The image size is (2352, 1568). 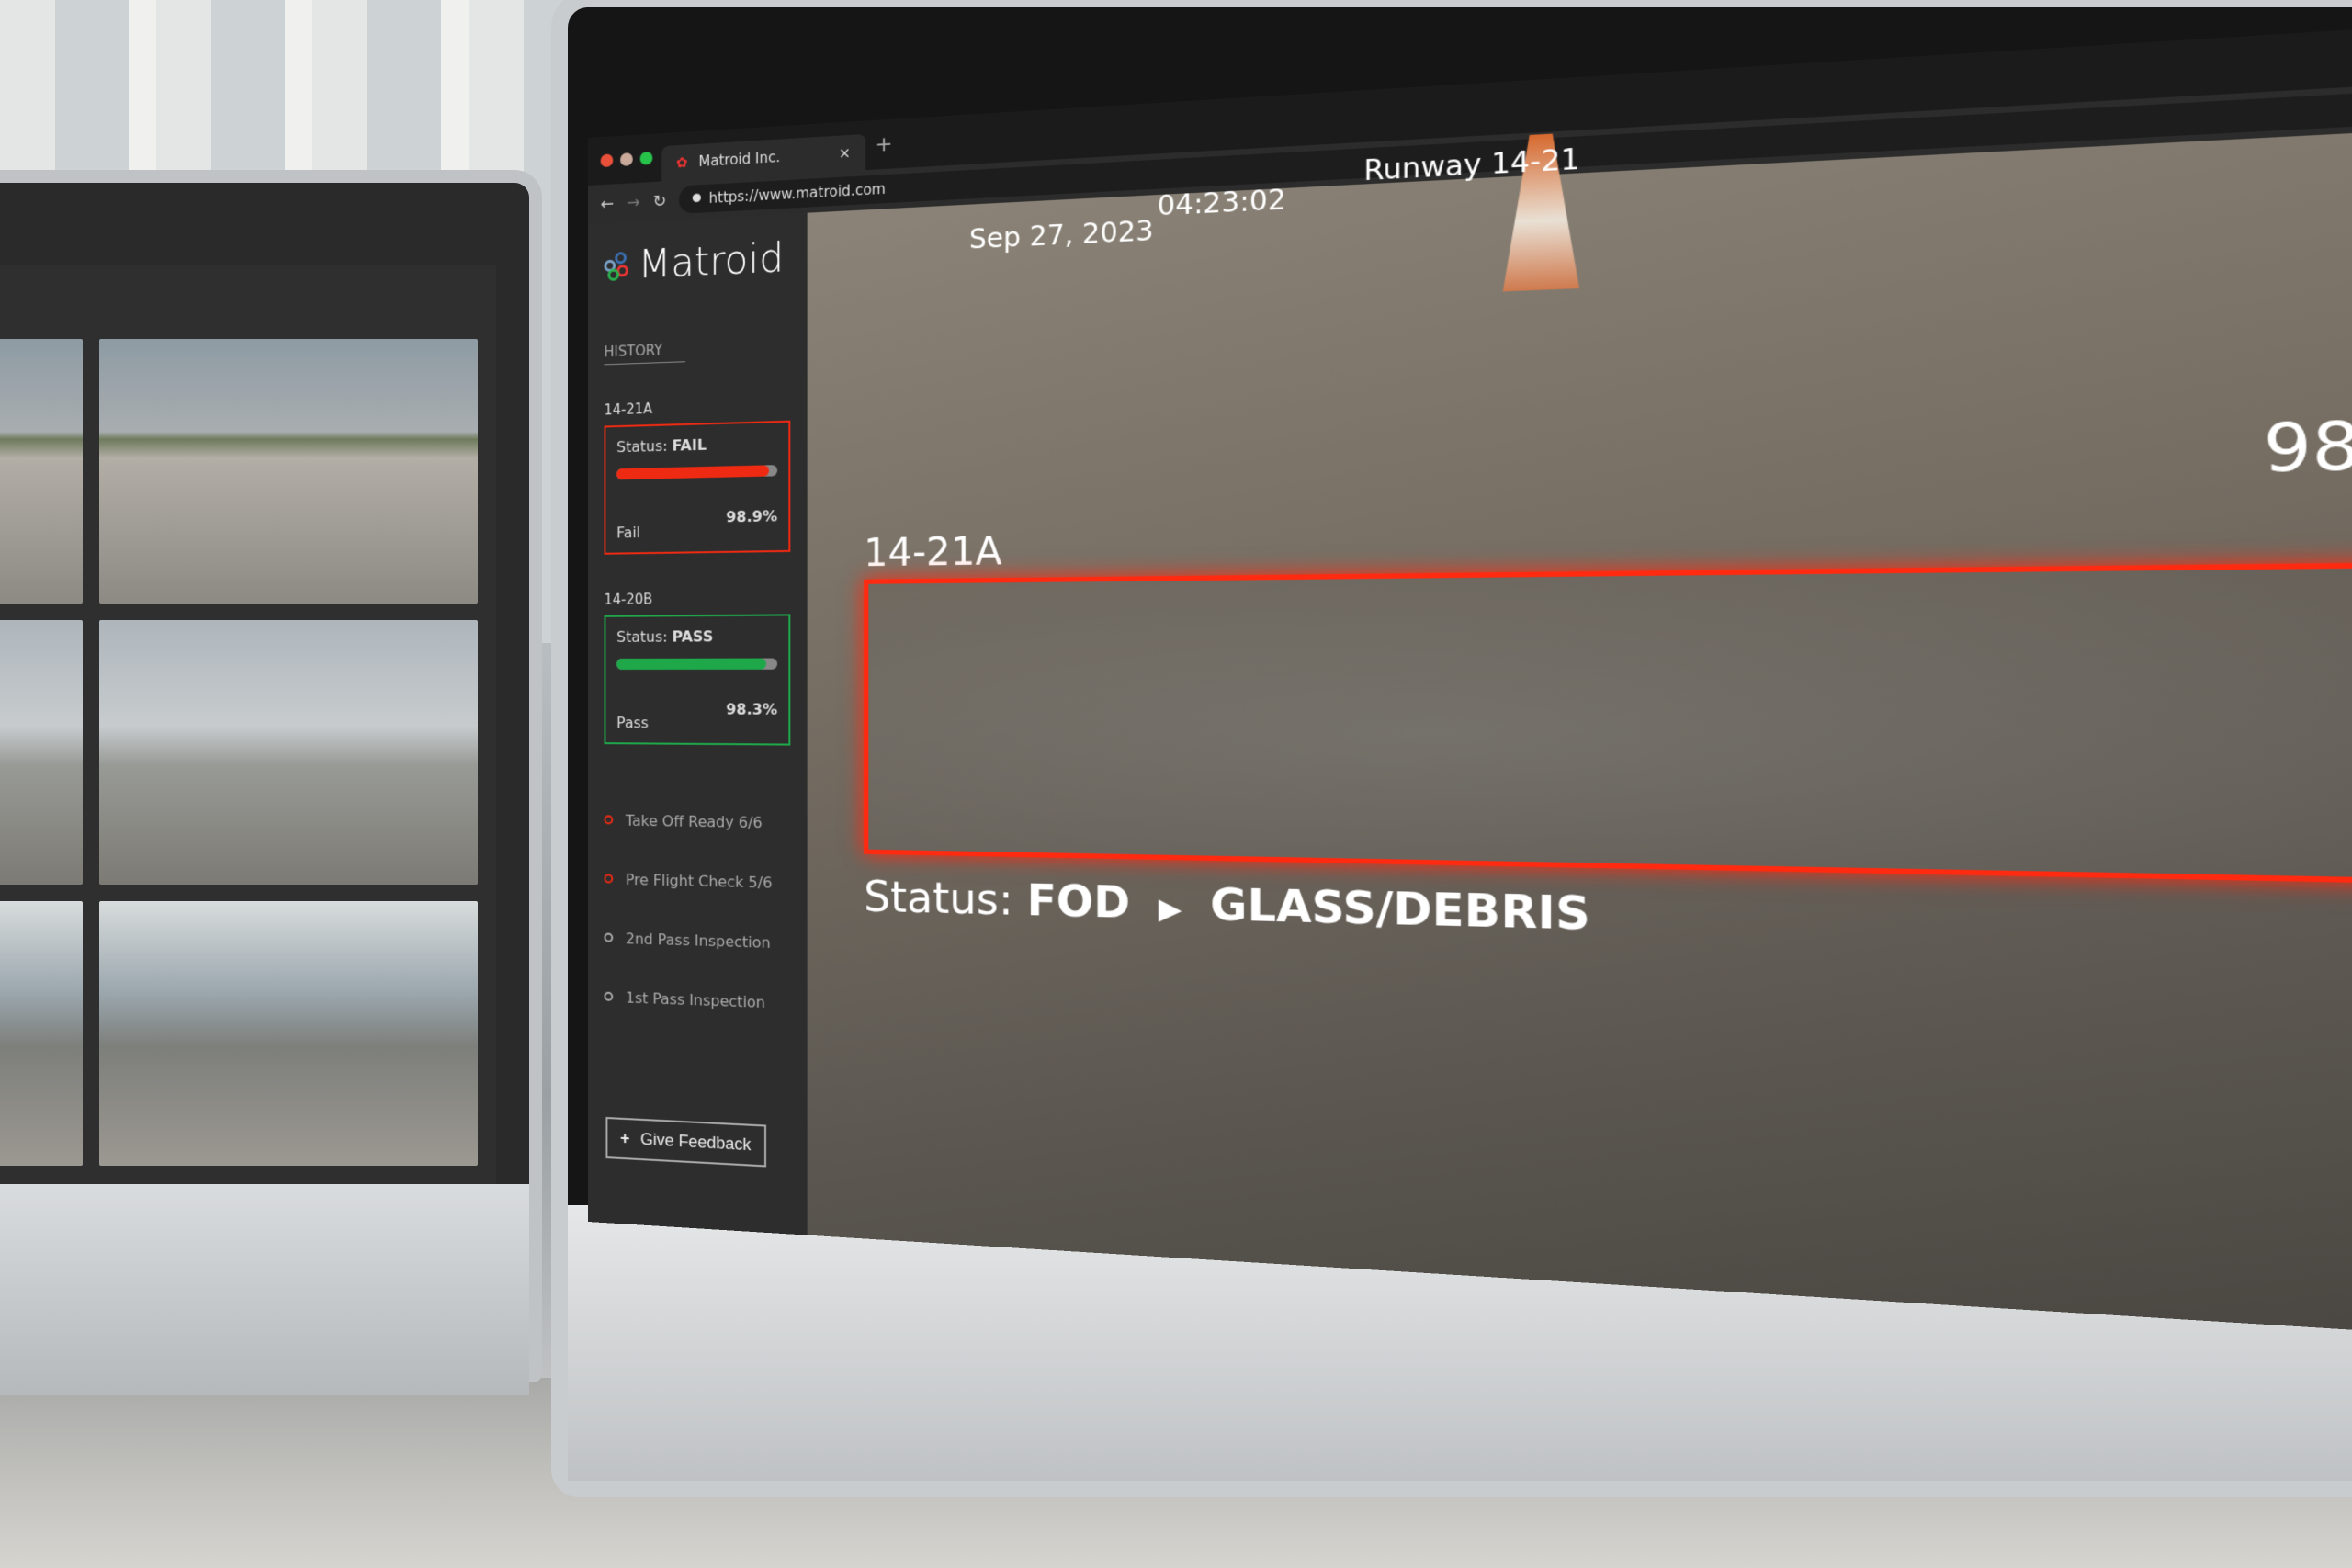 I want to click on detection-bounding-box, so click(x=1608, y=724).